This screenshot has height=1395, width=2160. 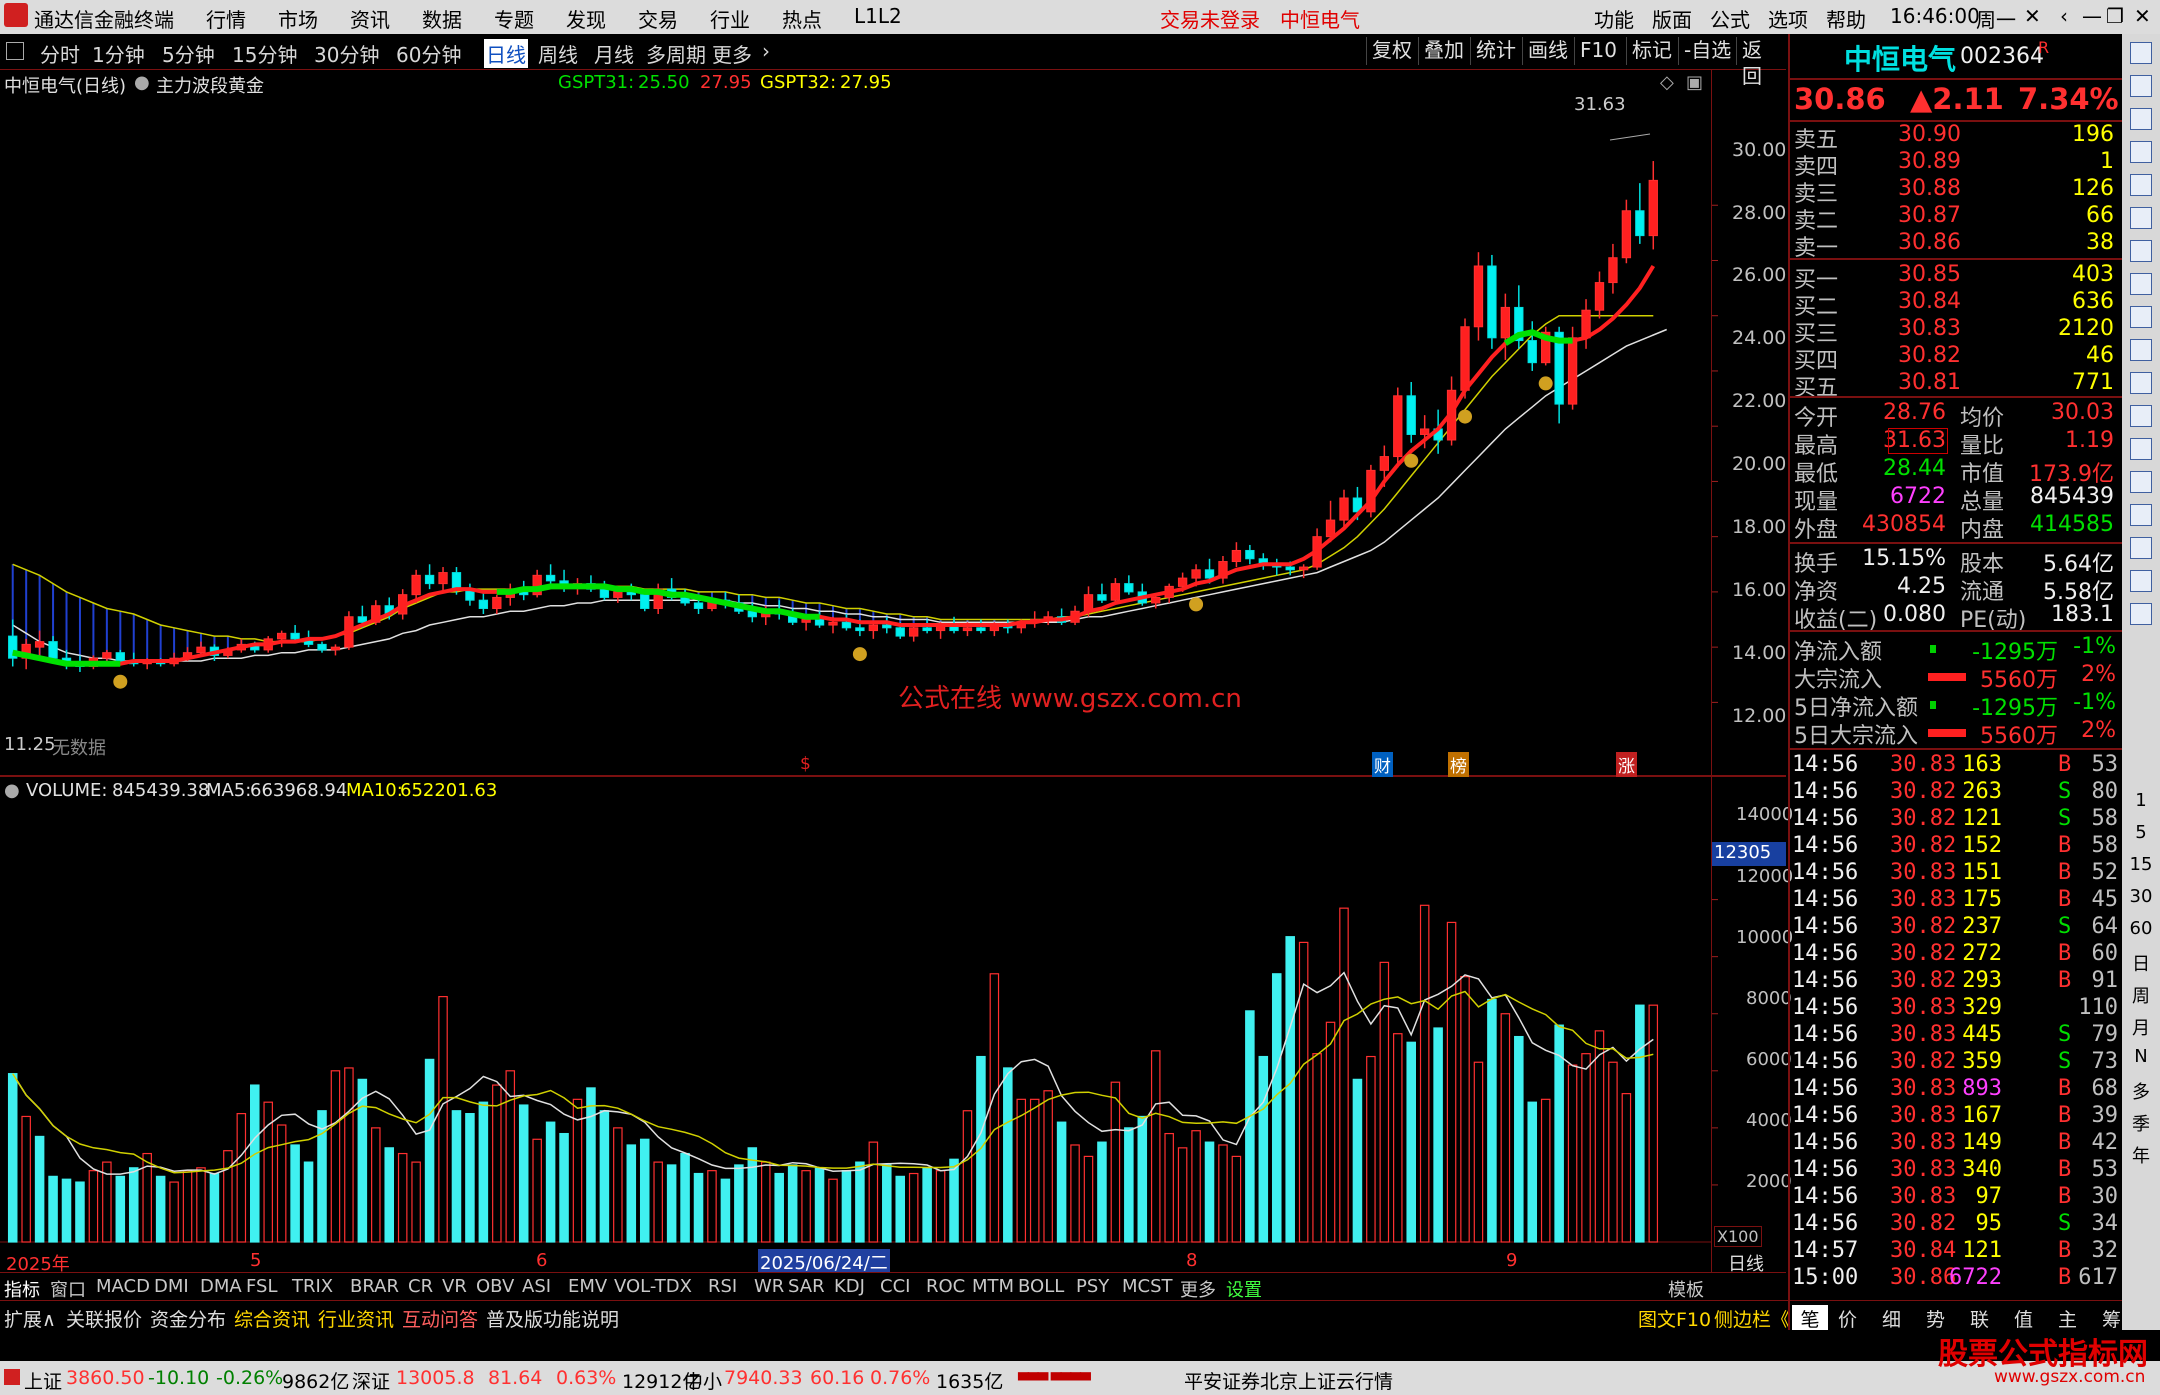 I want to click on menu-banmian: 版面, so click(x=1672, y=18).